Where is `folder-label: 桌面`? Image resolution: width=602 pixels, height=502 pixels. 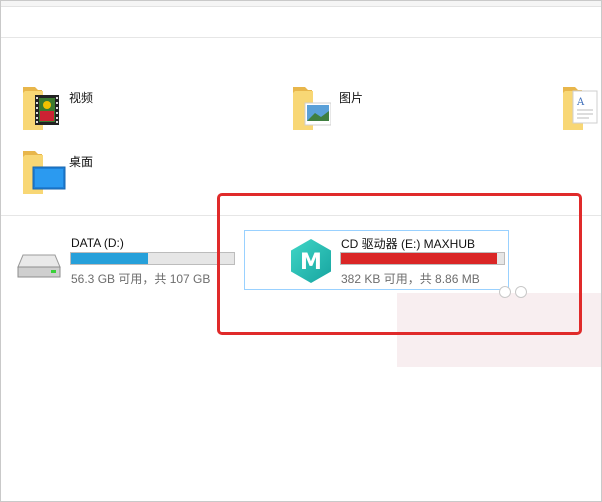 folder-label: 桌面 is located at coordinates (81, 162).